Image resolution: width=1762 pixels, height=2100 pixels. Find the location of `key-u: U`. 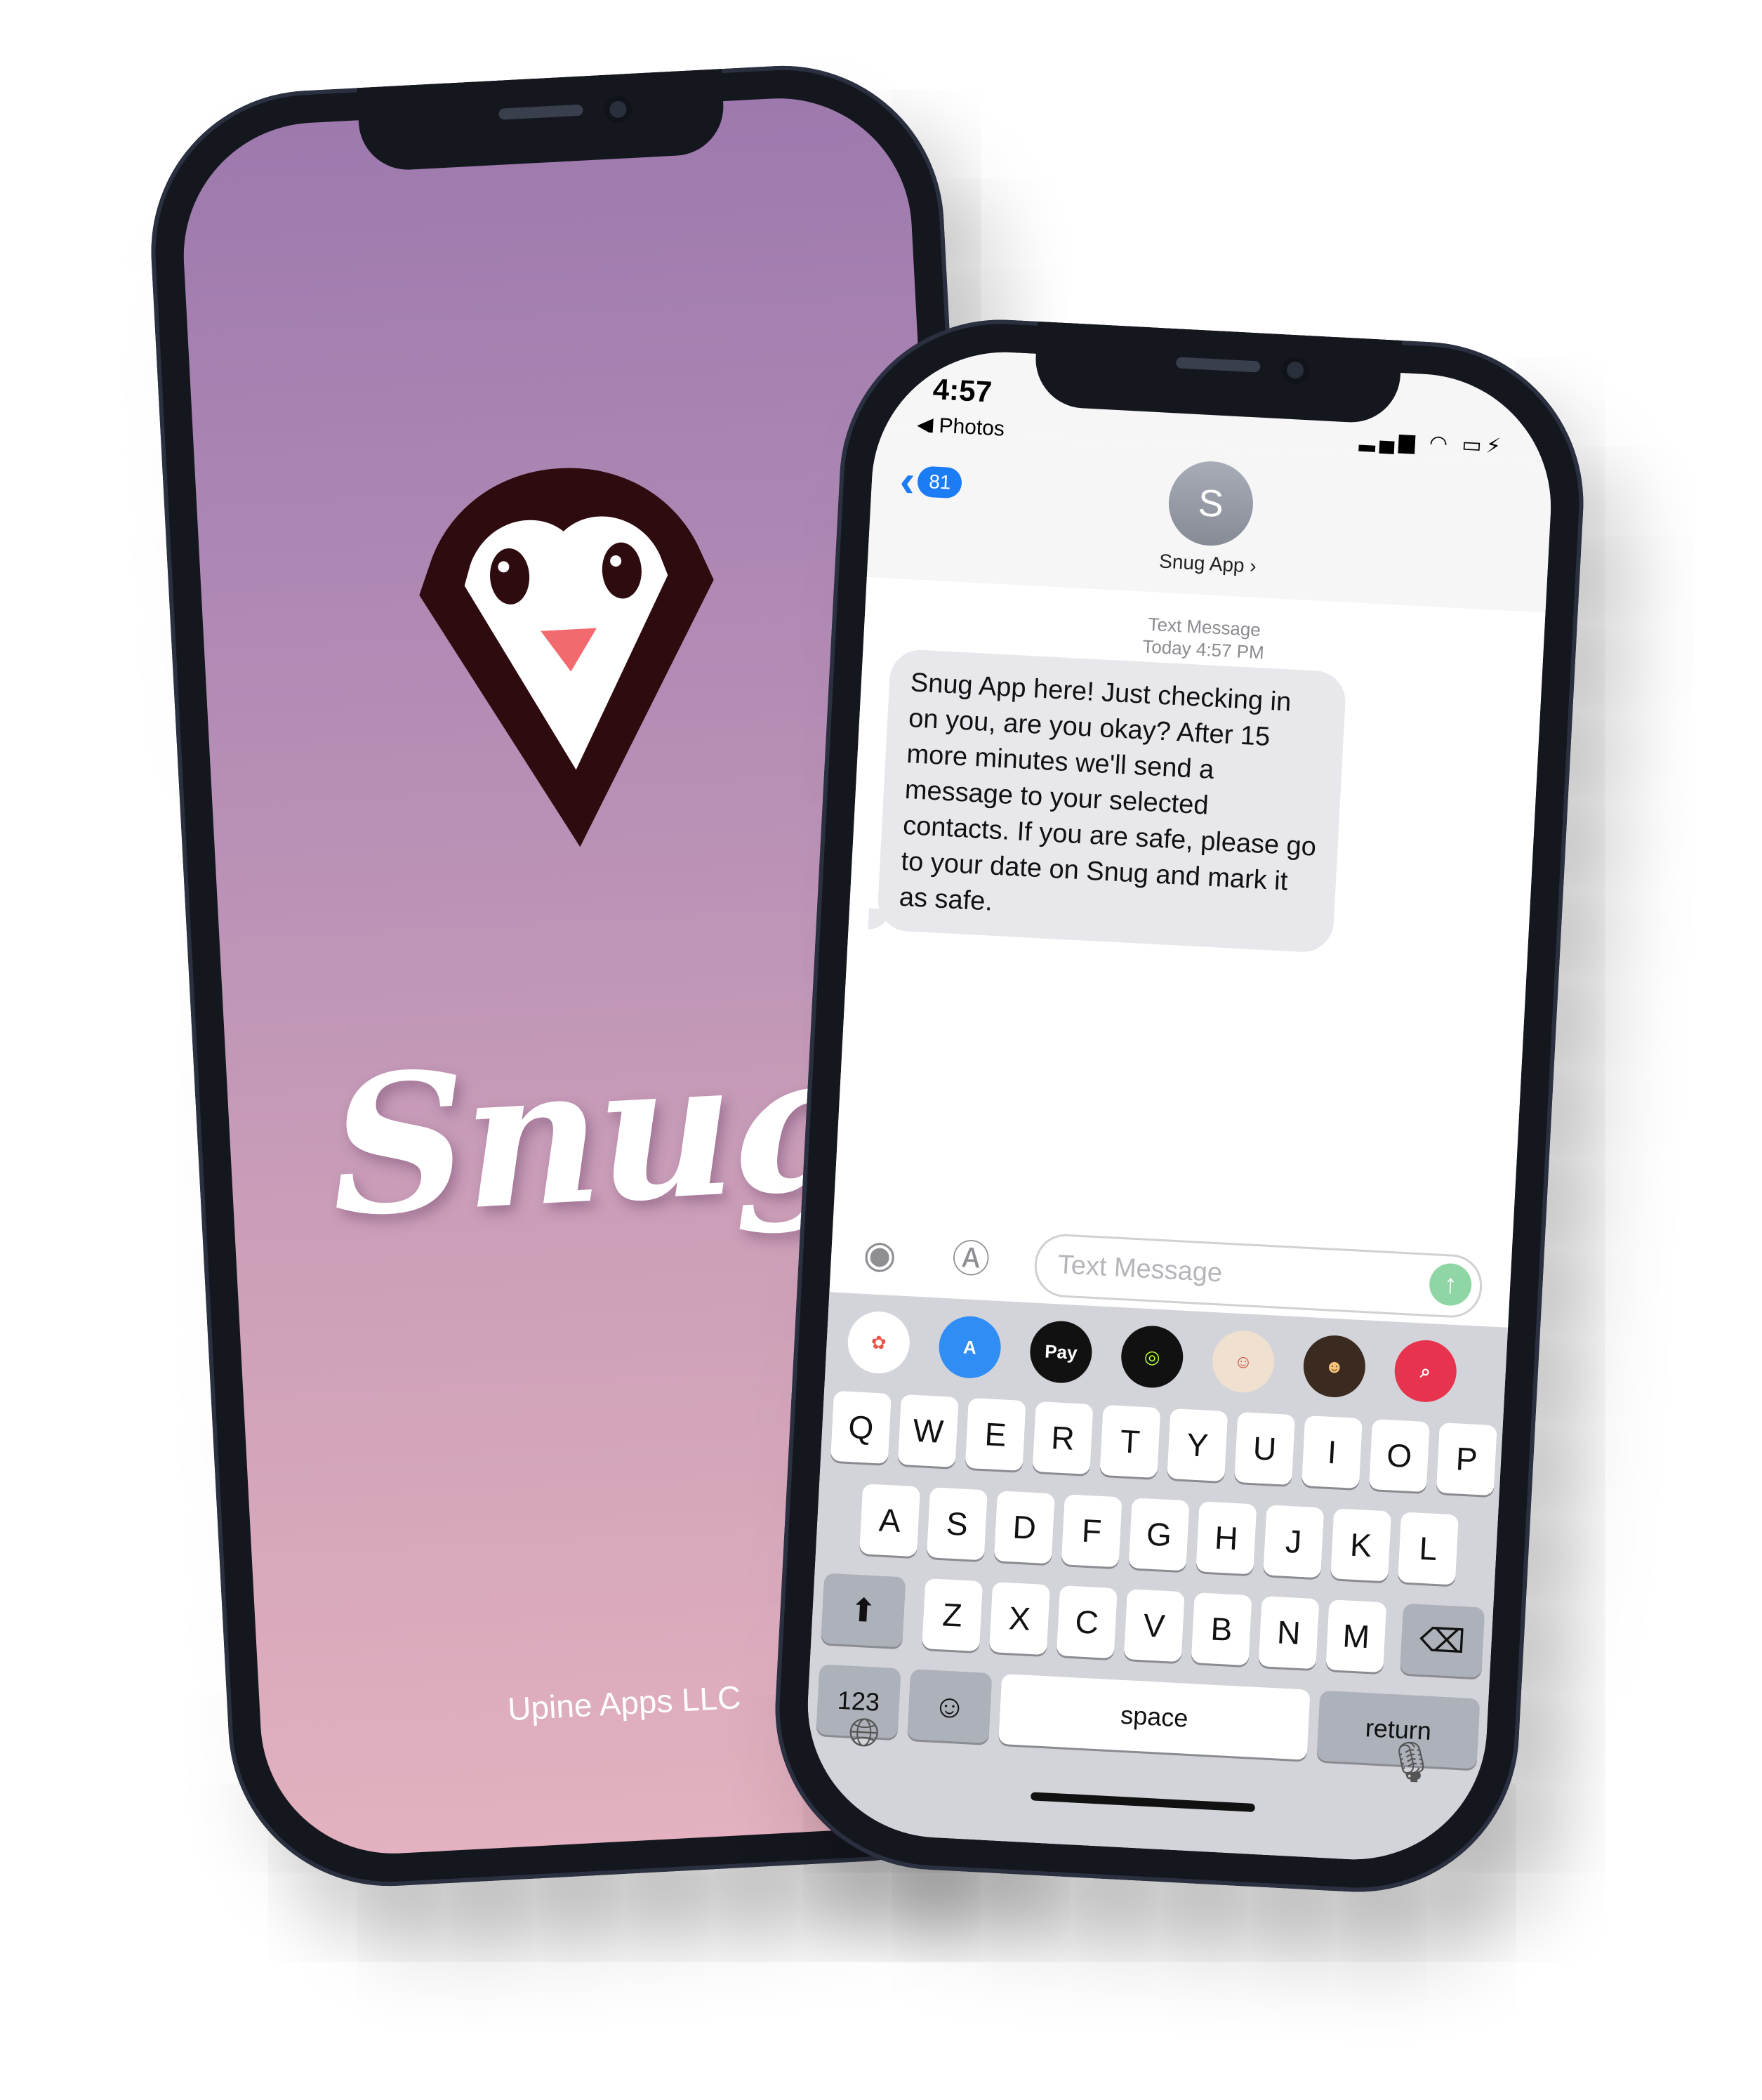

key-u: U is located at coordinates (1265, 1448).